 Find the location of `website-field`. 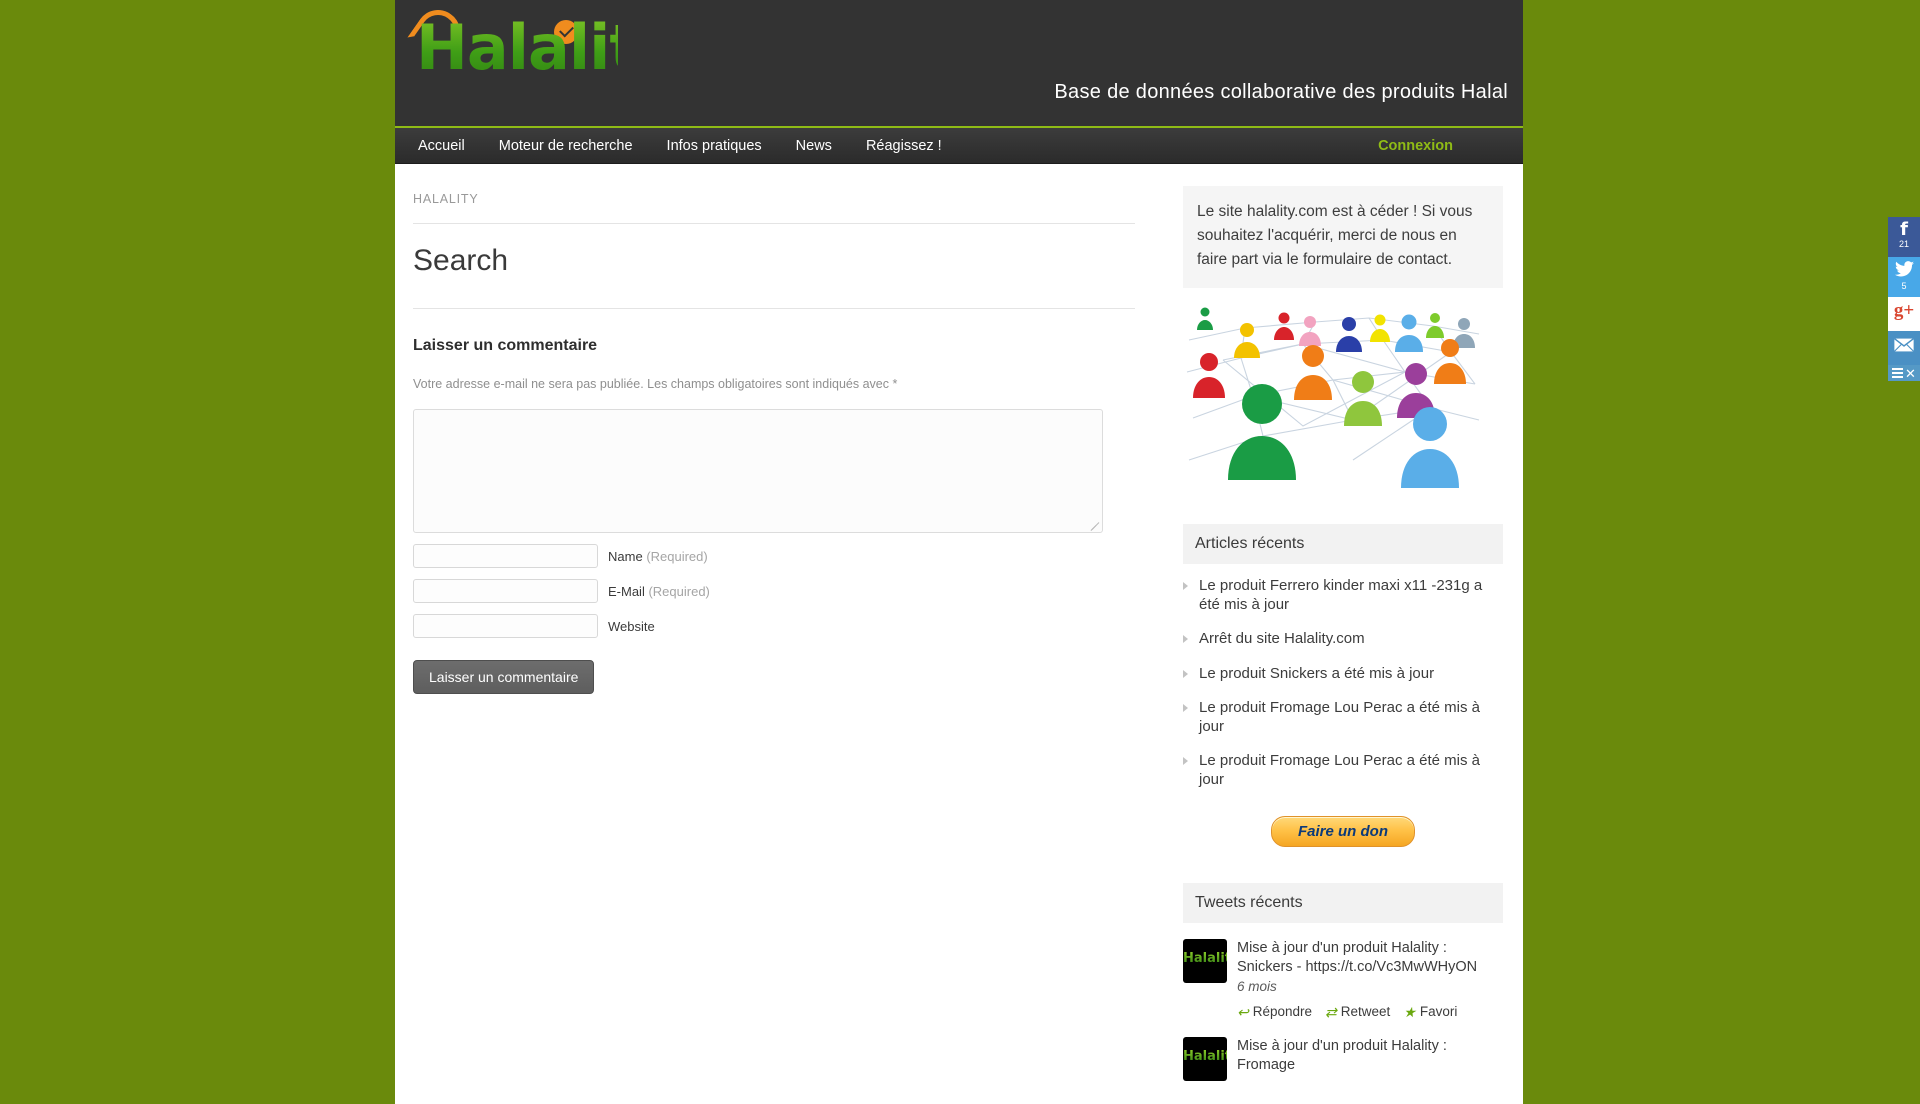

website-field is located at coordinates (505, 626).